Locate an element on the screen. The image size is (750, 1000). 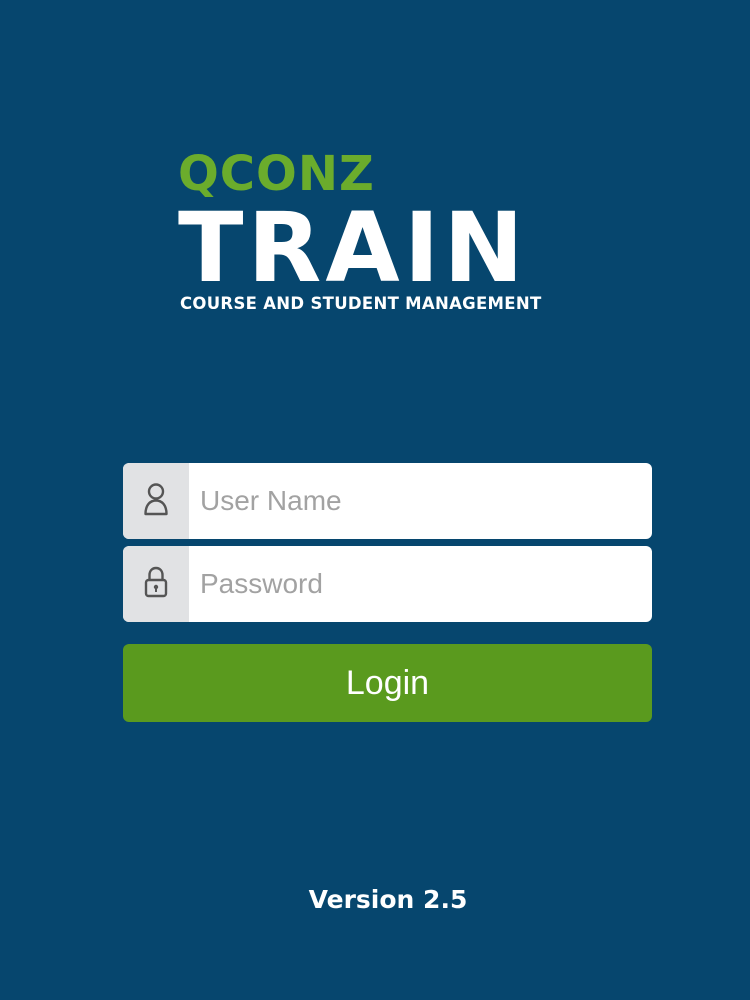
logo-tagline: COURSE AND STUDENT MANAGEMENT is located at coordinates (361, 303).